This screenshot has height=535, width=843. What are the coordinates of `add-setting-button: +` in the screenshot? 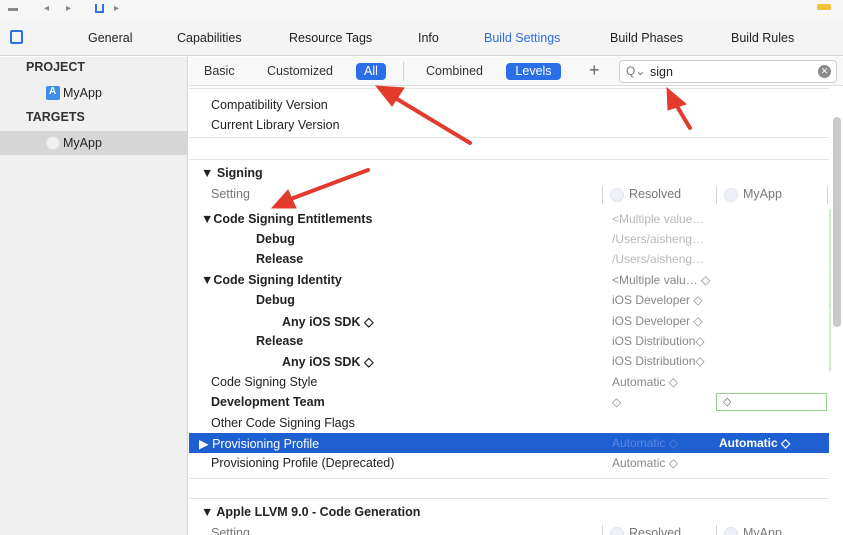 It's located at (594, 70).